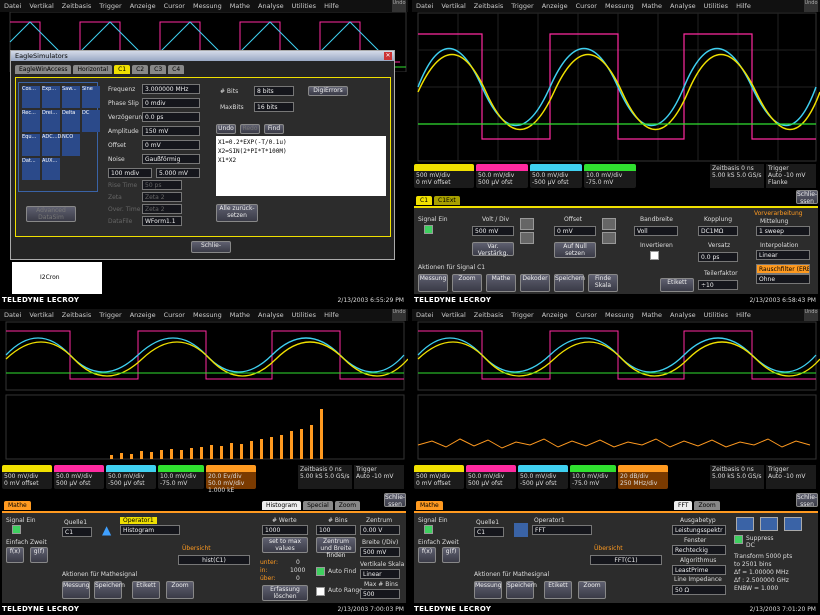  What do you see at coordinates (502, 176) in the screenshot?
I see `channel-c2-descriptor: 50.0 mV/div 500 µV ofst` at bounding box center [502, 176].